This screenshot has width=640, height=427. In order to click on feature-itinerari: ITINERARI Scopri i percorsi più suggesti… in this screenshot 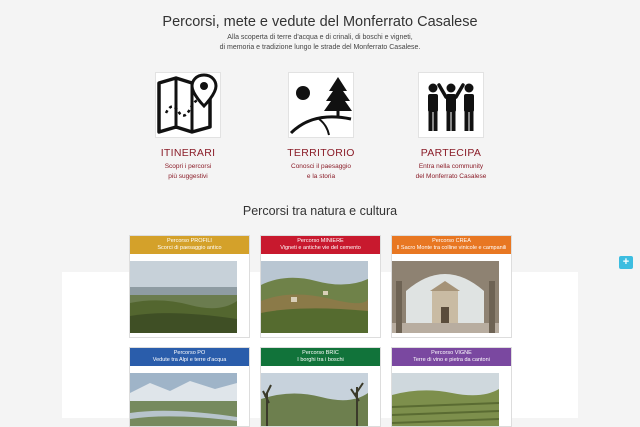, I will do `click(188, 126)`.